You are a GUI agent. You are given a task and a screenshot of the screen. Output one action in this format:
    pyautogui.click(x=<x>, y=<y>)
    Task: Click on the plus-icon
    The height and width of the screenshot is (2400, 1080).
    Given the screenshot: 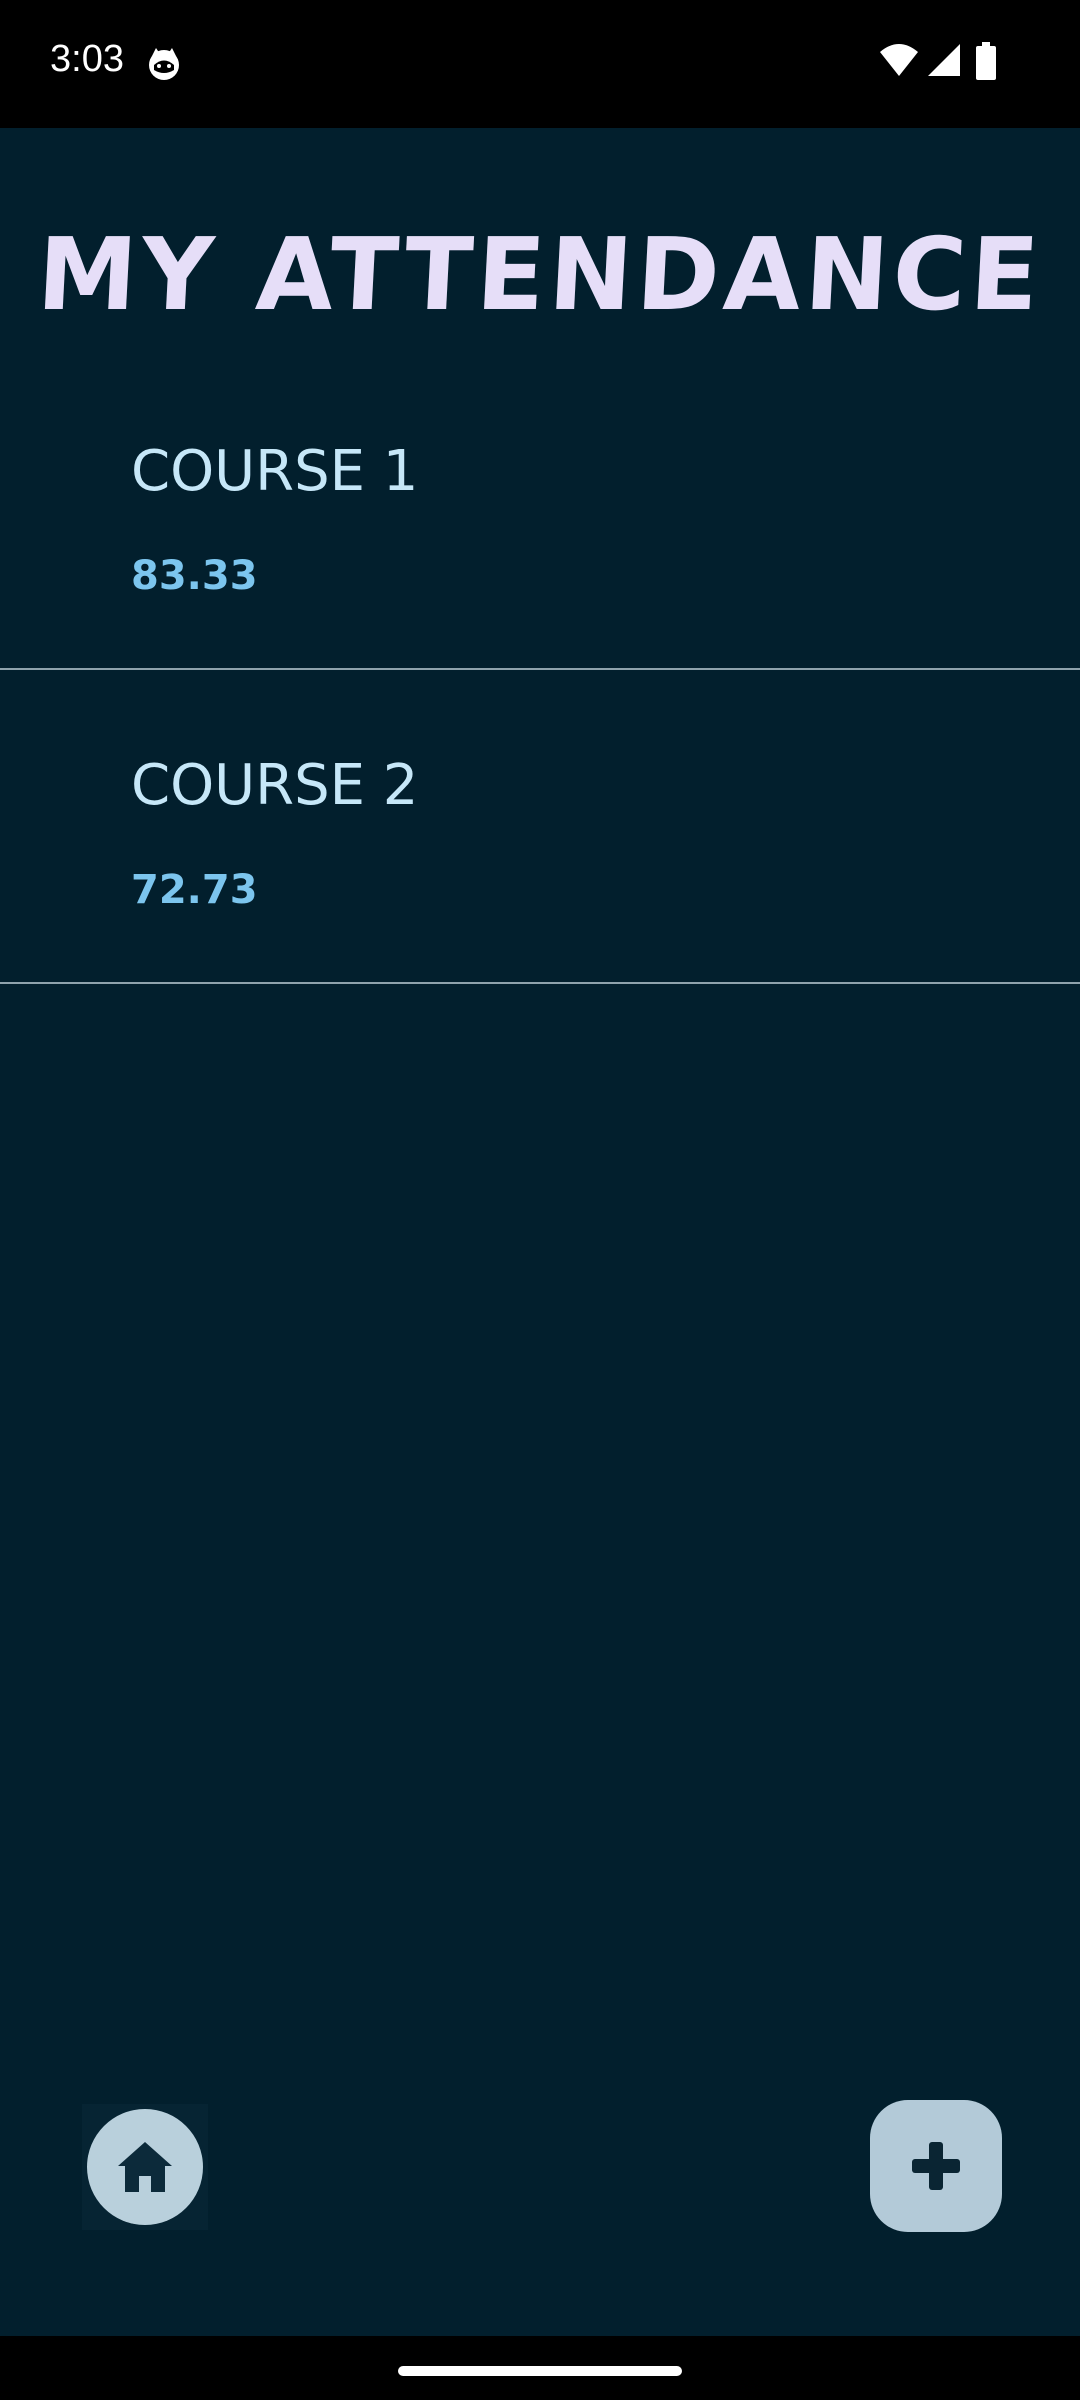 What is the action you would take?
    pyautogui.click(x=936, y=2166)
    